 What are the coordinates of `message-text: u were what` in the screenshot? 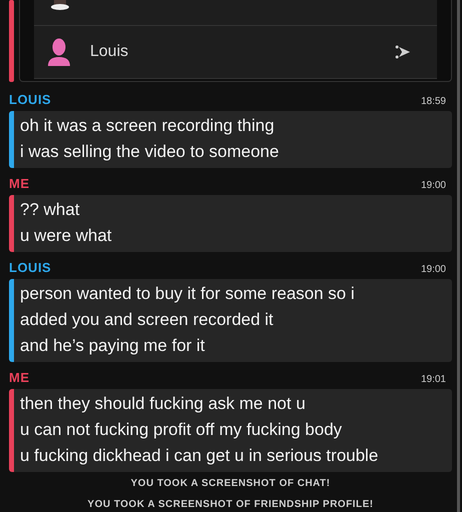 It's located at (66, 236).